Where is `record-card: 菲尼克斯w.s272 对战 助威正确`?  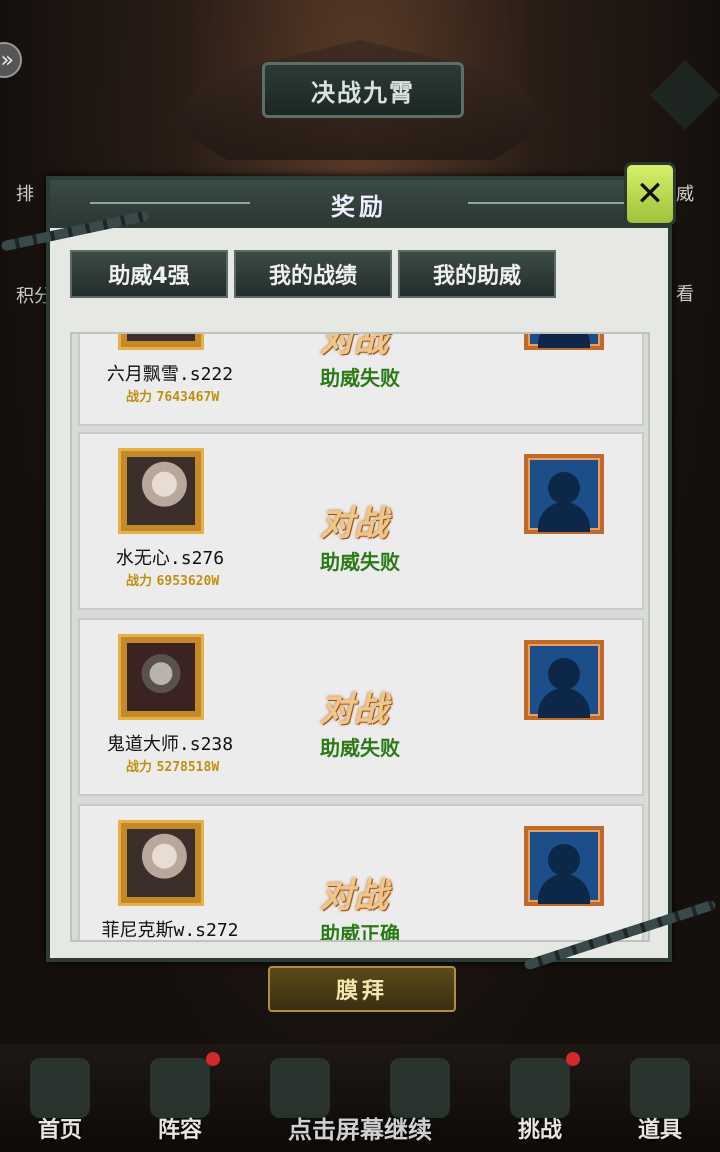 record-card: 菲尼克斯w.s272 对战 助威正确 is located at coordinates (361, 873).